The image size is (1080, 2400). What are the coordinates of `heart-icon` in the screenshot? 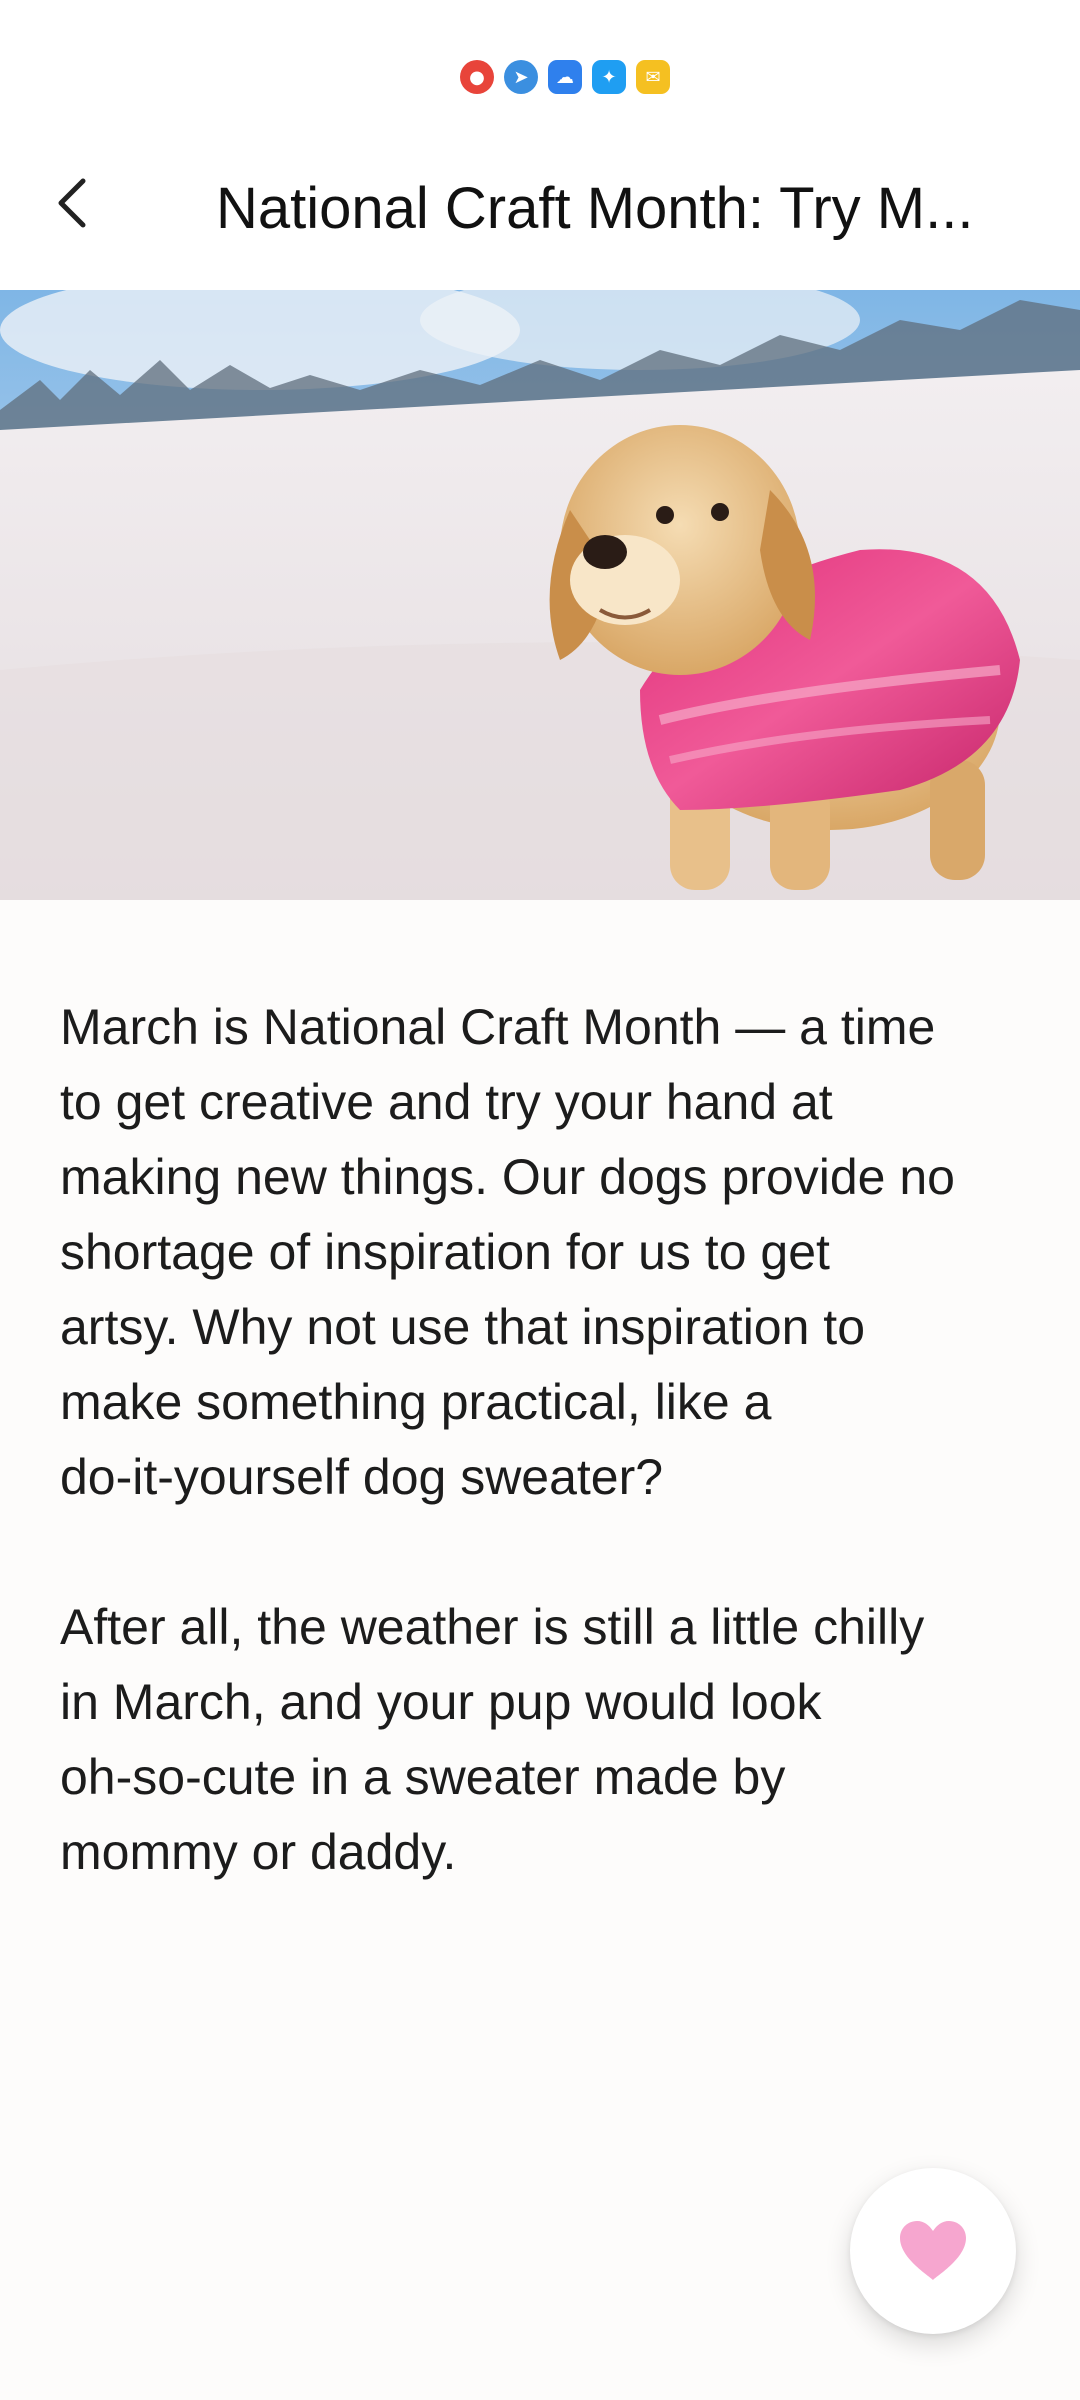 It's located at (933, 2250).